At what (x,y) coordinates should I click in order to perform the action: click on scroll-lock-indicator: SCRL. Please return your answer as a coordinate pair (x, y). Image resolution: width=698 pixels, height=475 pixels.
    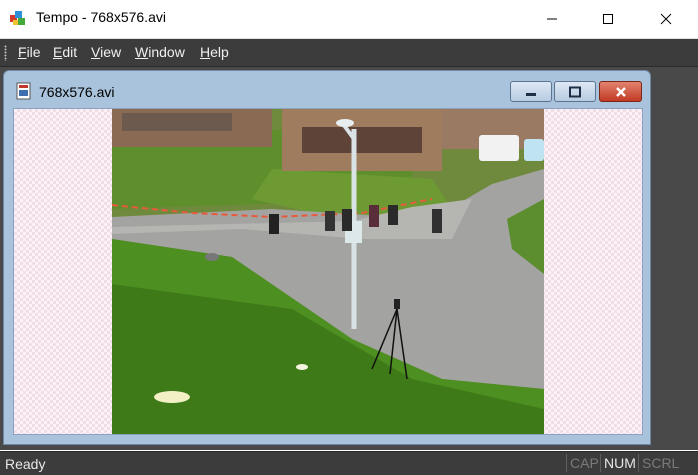
    Looking at the image, I should click on (660, 463).